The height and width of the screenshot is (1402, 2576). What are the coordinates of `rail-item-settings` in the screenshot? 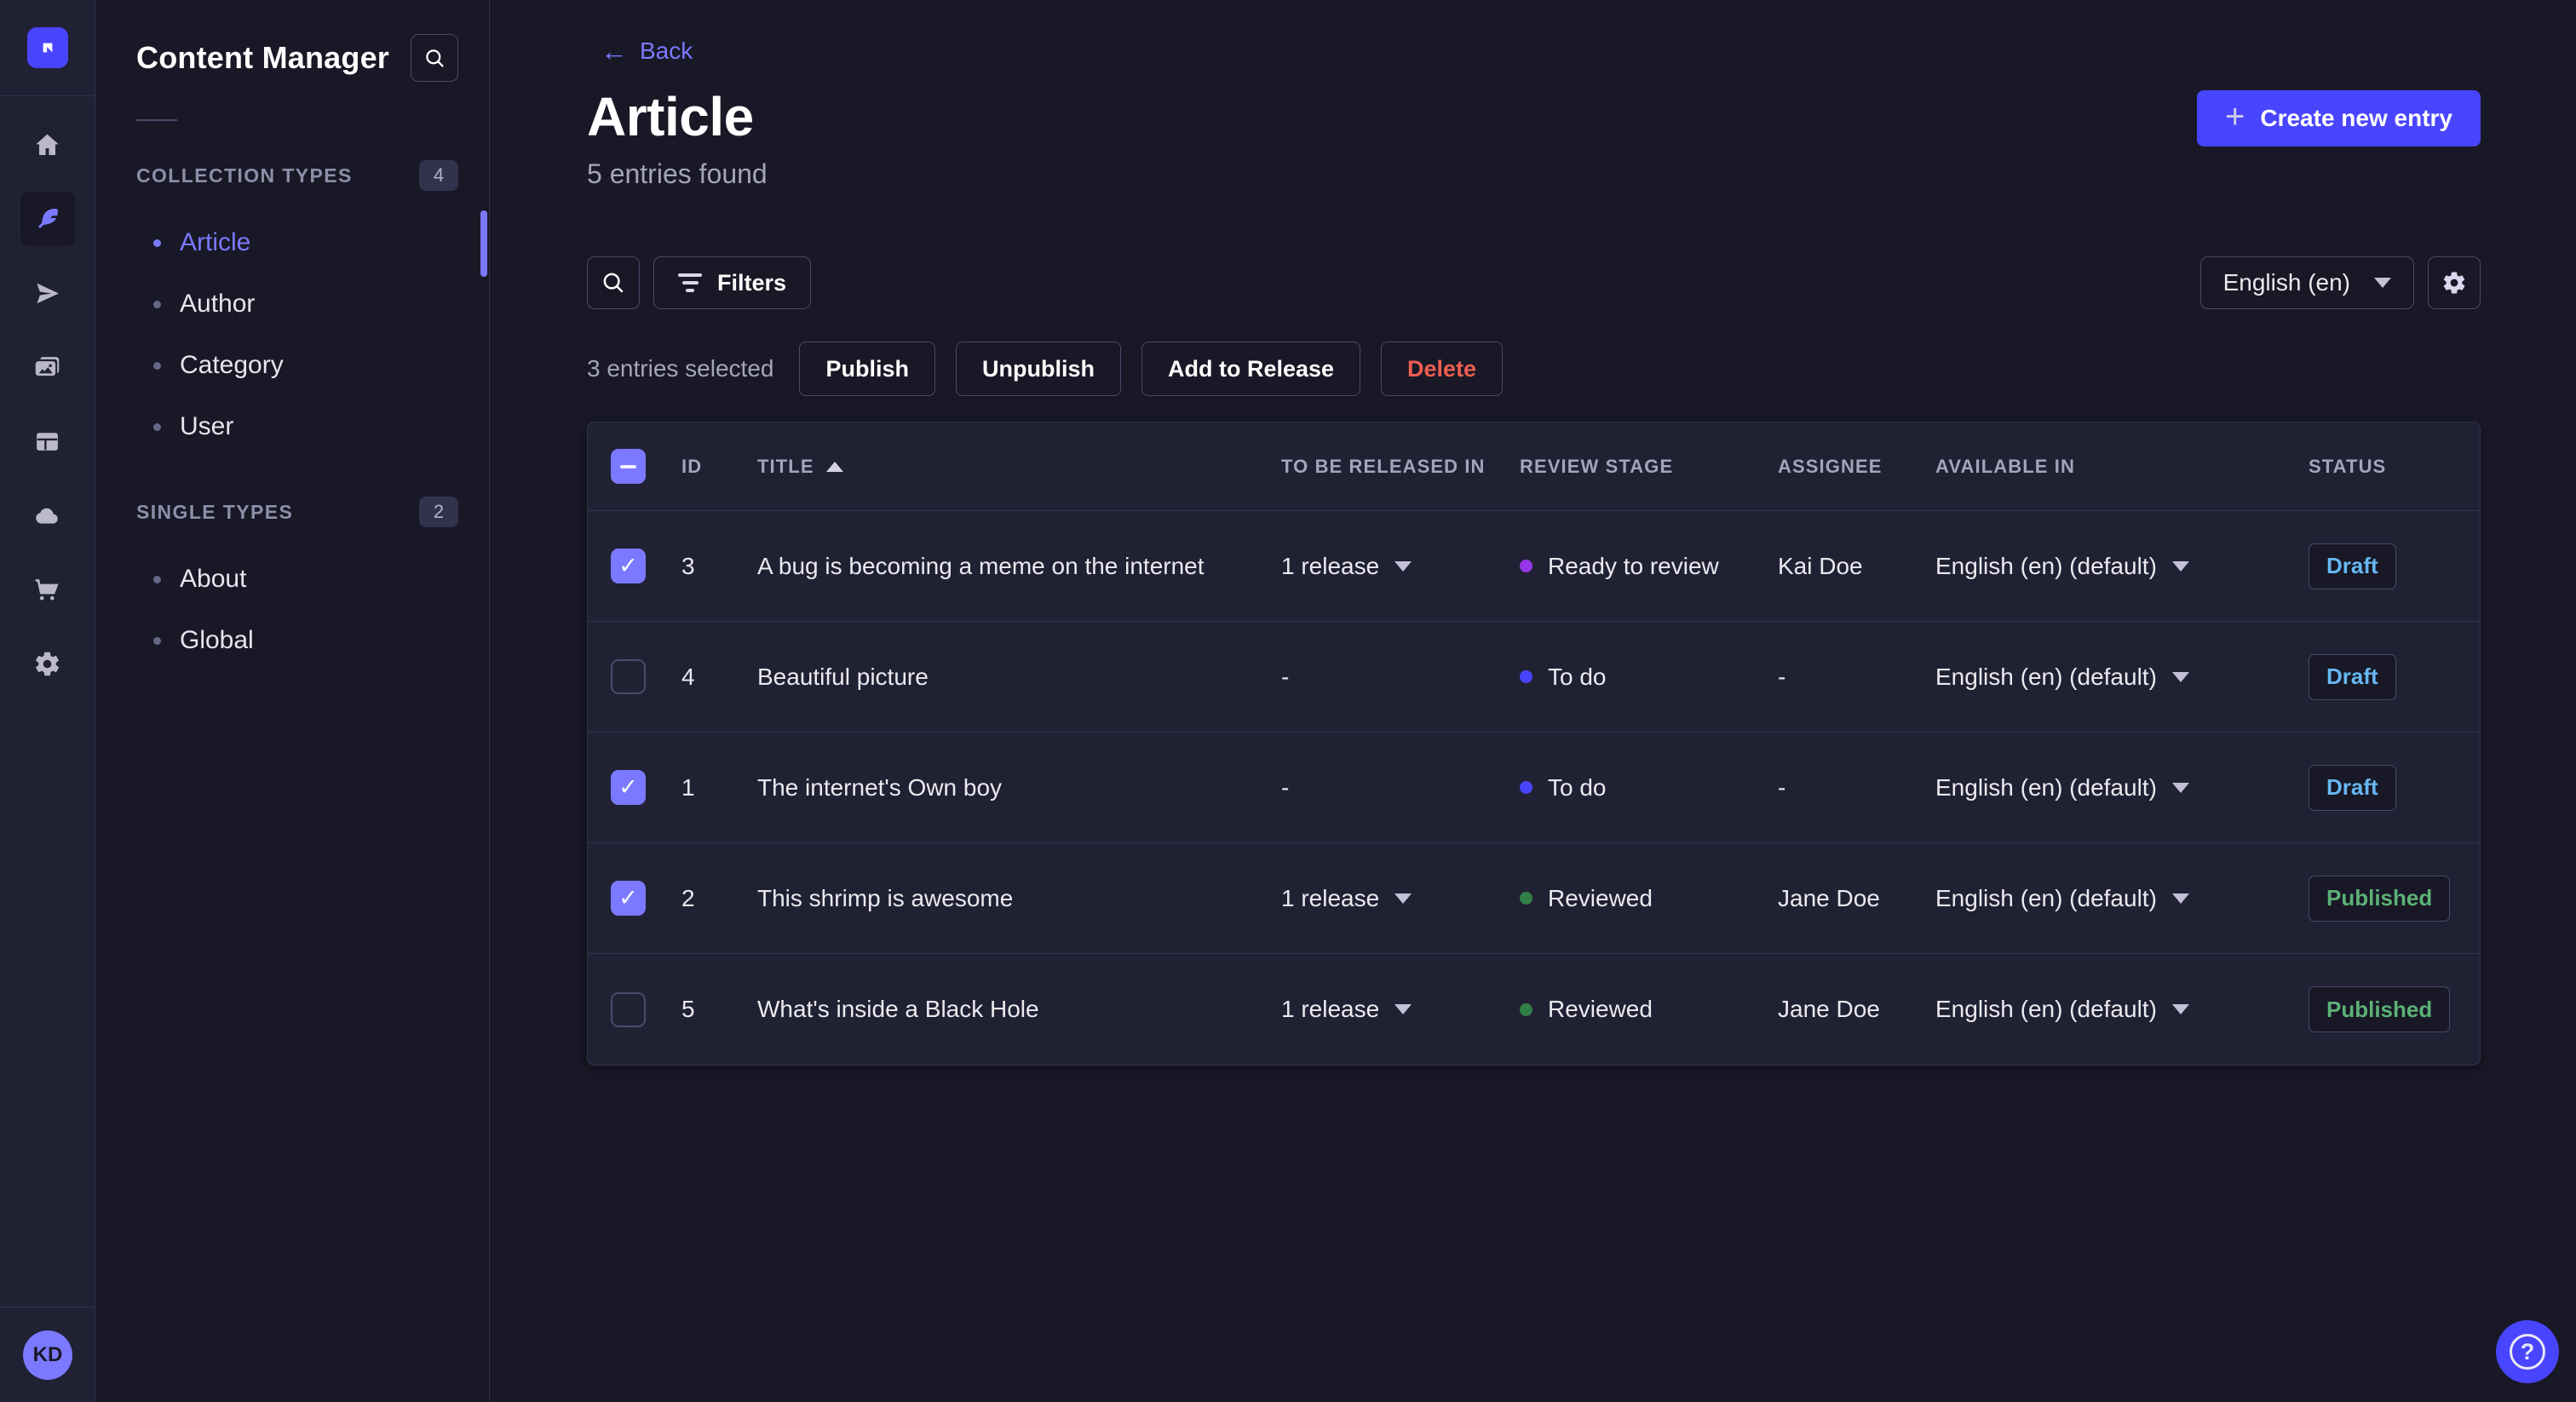 It's located at (48, 663).